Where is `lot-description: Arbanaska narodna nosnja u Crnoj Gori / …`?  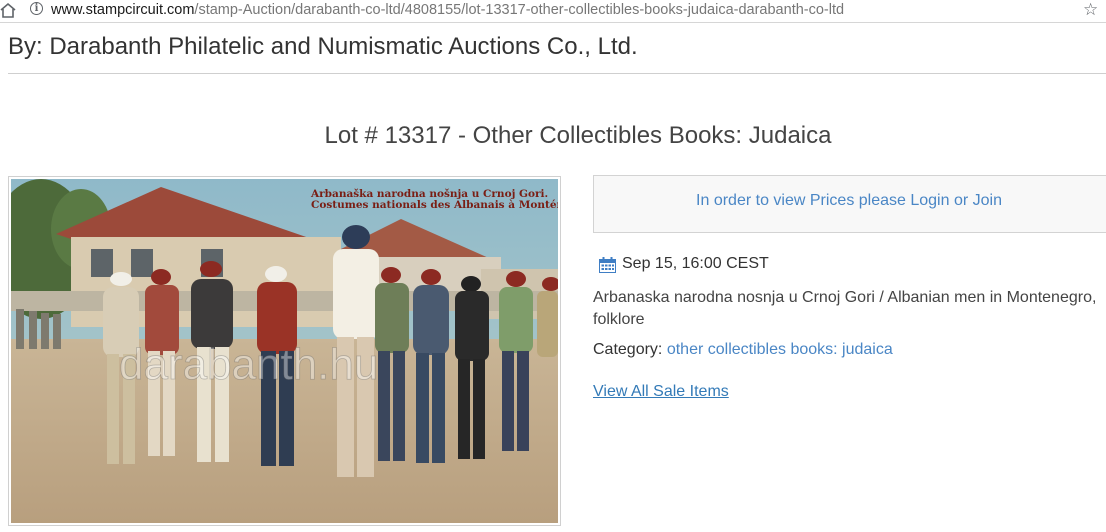
lot-description: Arbanaska narodna nosnja u Crnoj Gori / … is located at coordinates (845, 308).